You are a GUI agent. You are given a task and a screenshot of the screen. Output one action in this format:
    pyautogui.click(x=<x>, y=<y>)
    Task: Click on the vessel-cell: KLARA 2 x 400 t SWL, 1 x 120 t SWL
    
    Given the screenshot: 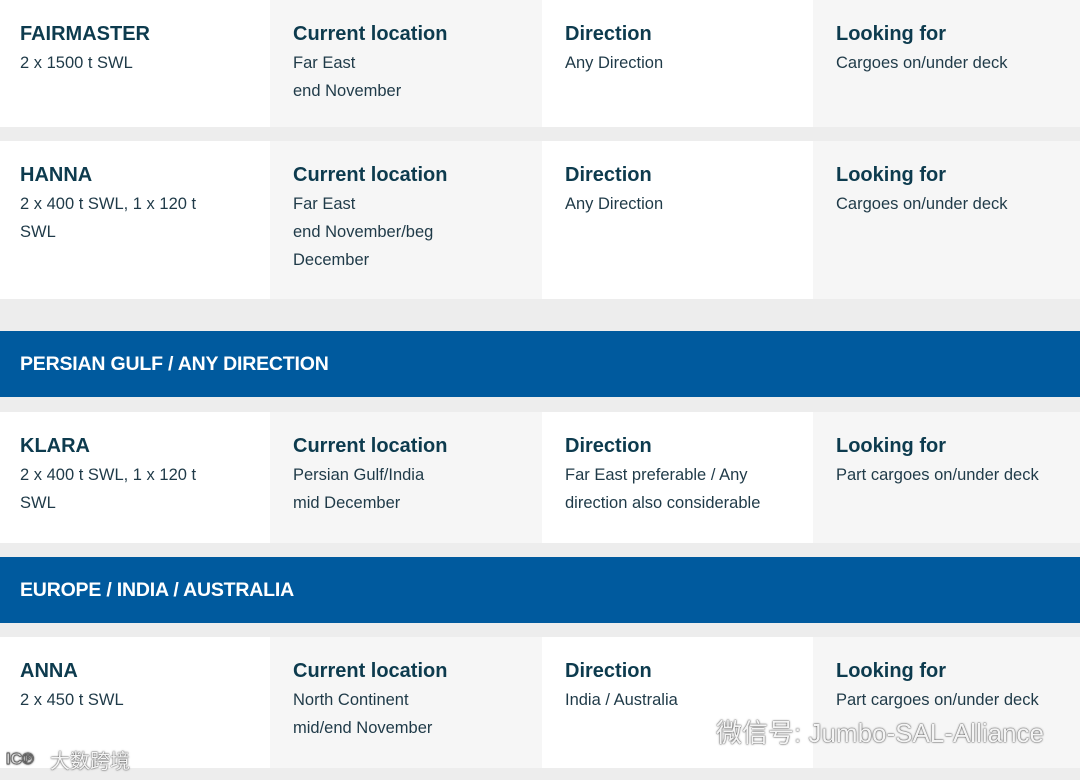 What is the action you would take?
    pyautogui.click(x=135, y=477)
    